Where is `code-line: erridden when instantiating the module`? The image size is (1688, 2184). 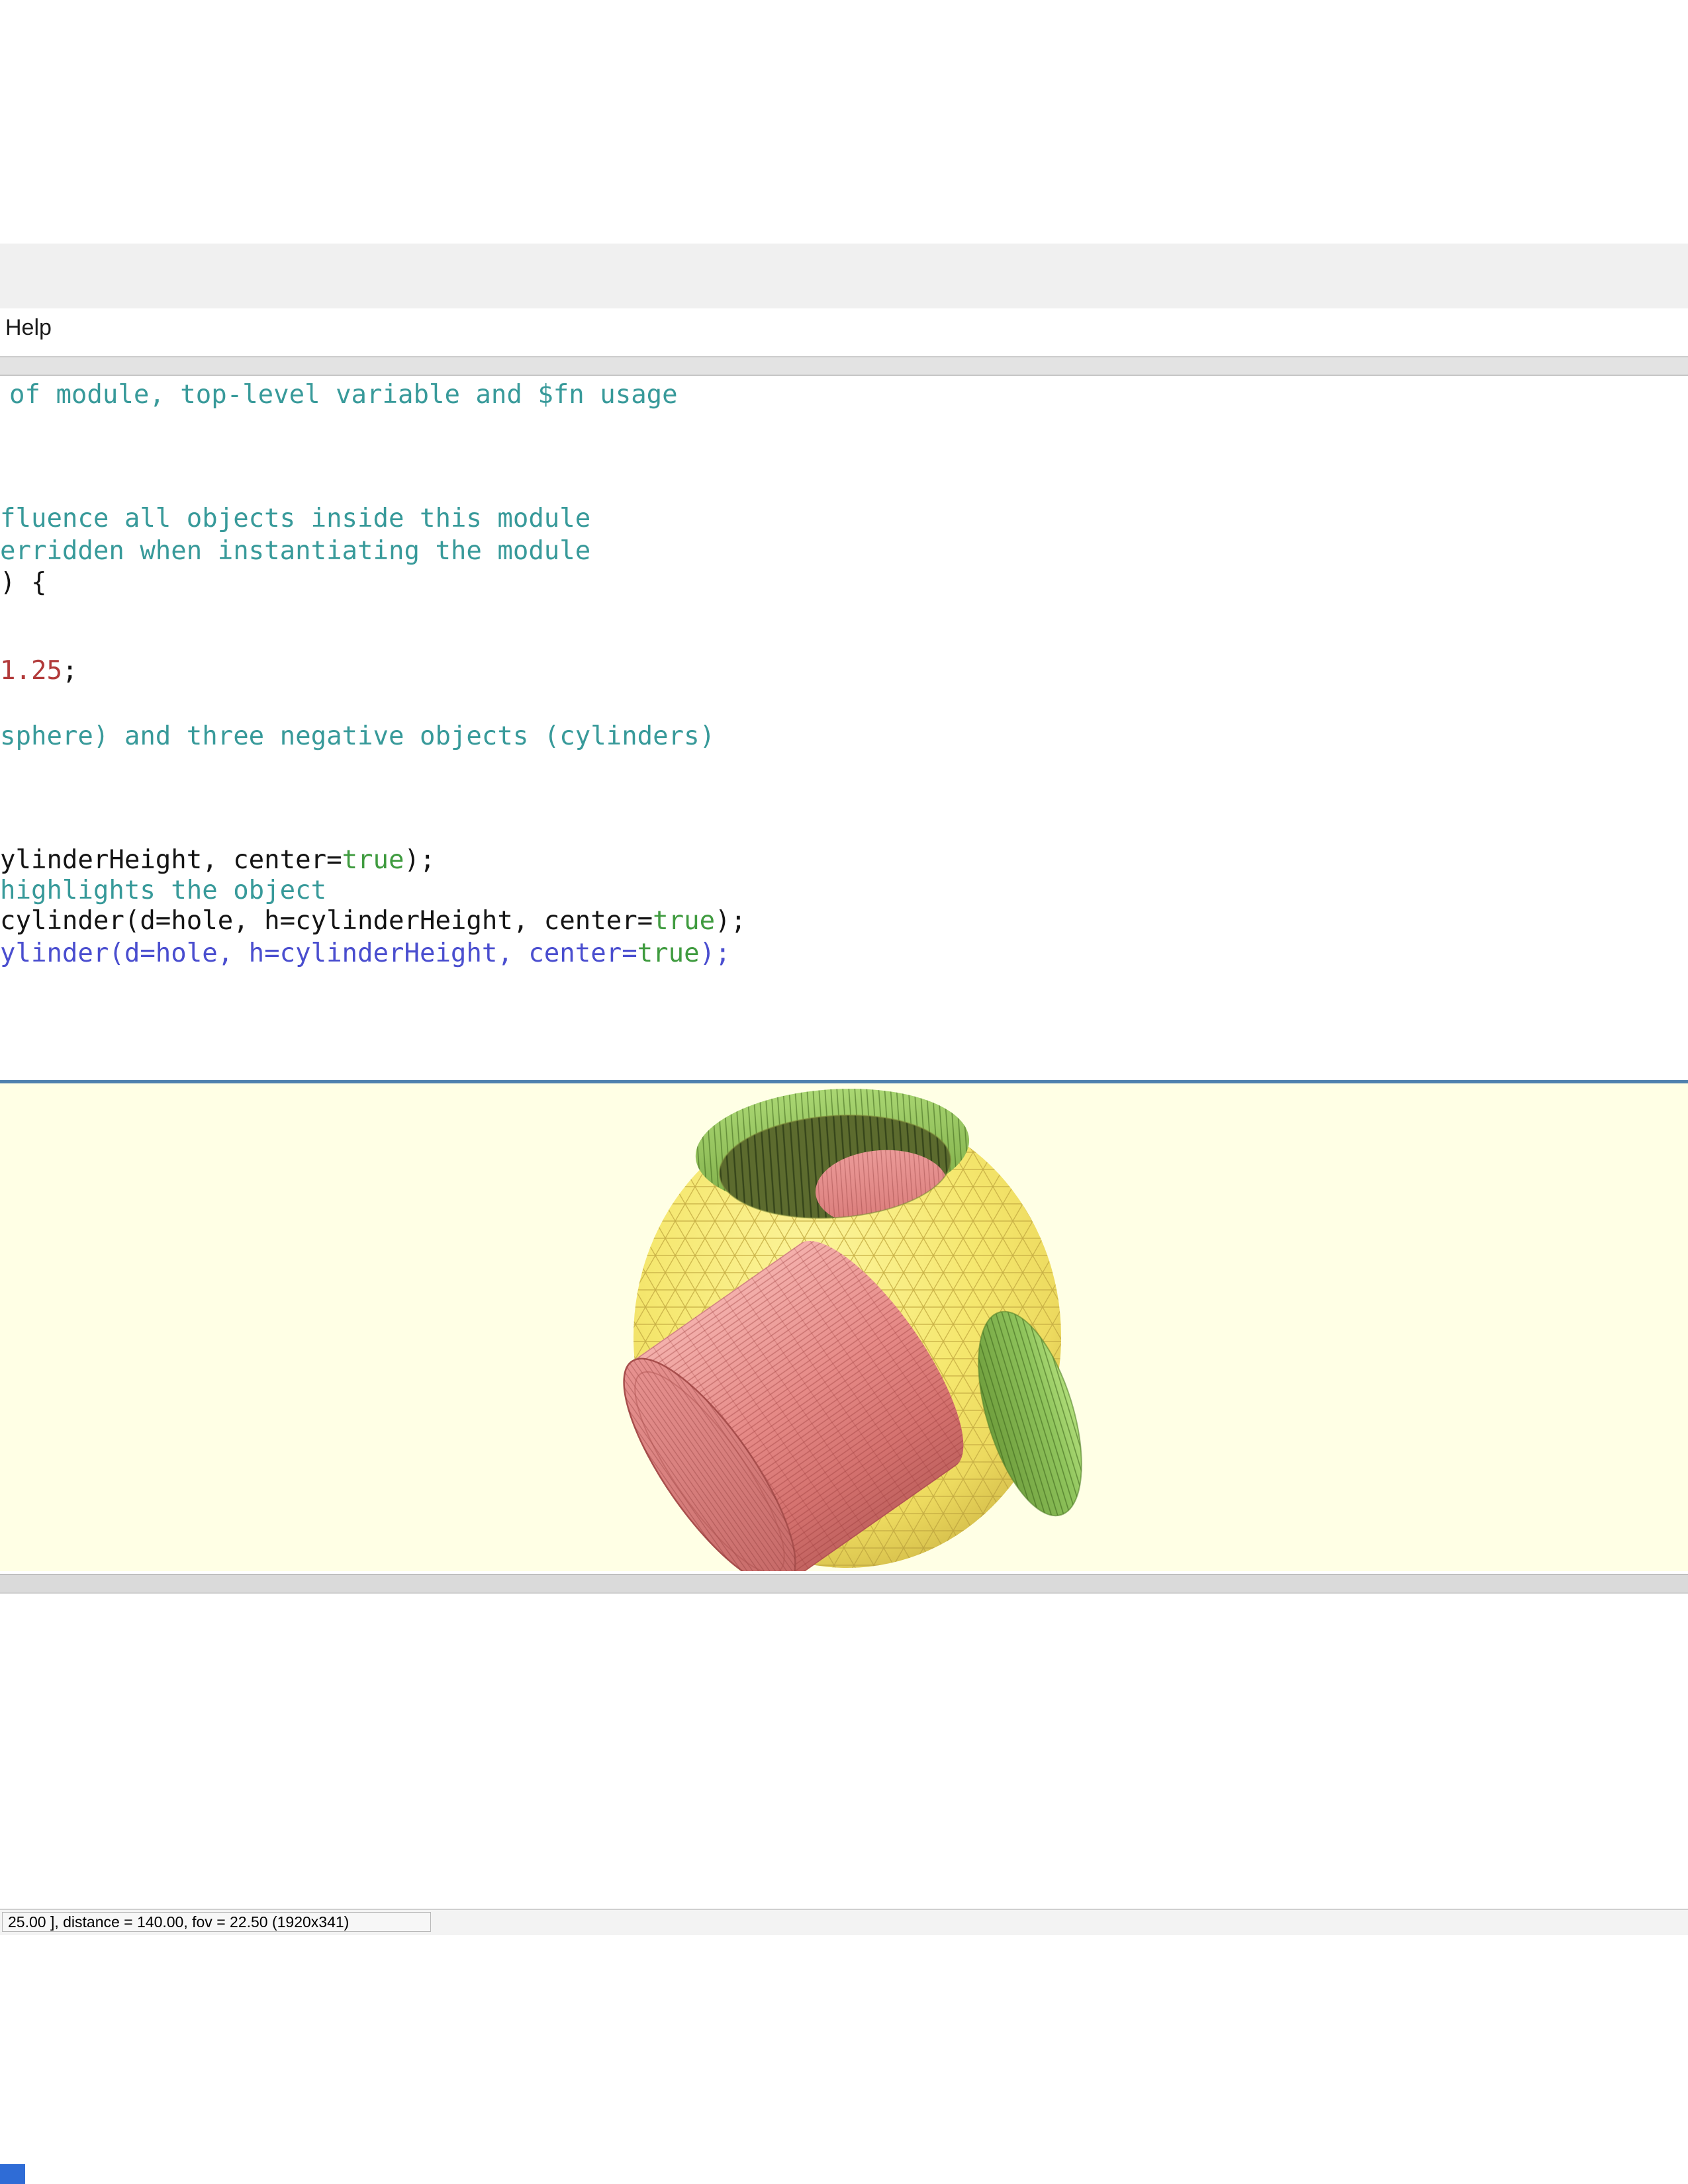
code-line: erridden when instantiating the module is located at coordinates (295, 551).